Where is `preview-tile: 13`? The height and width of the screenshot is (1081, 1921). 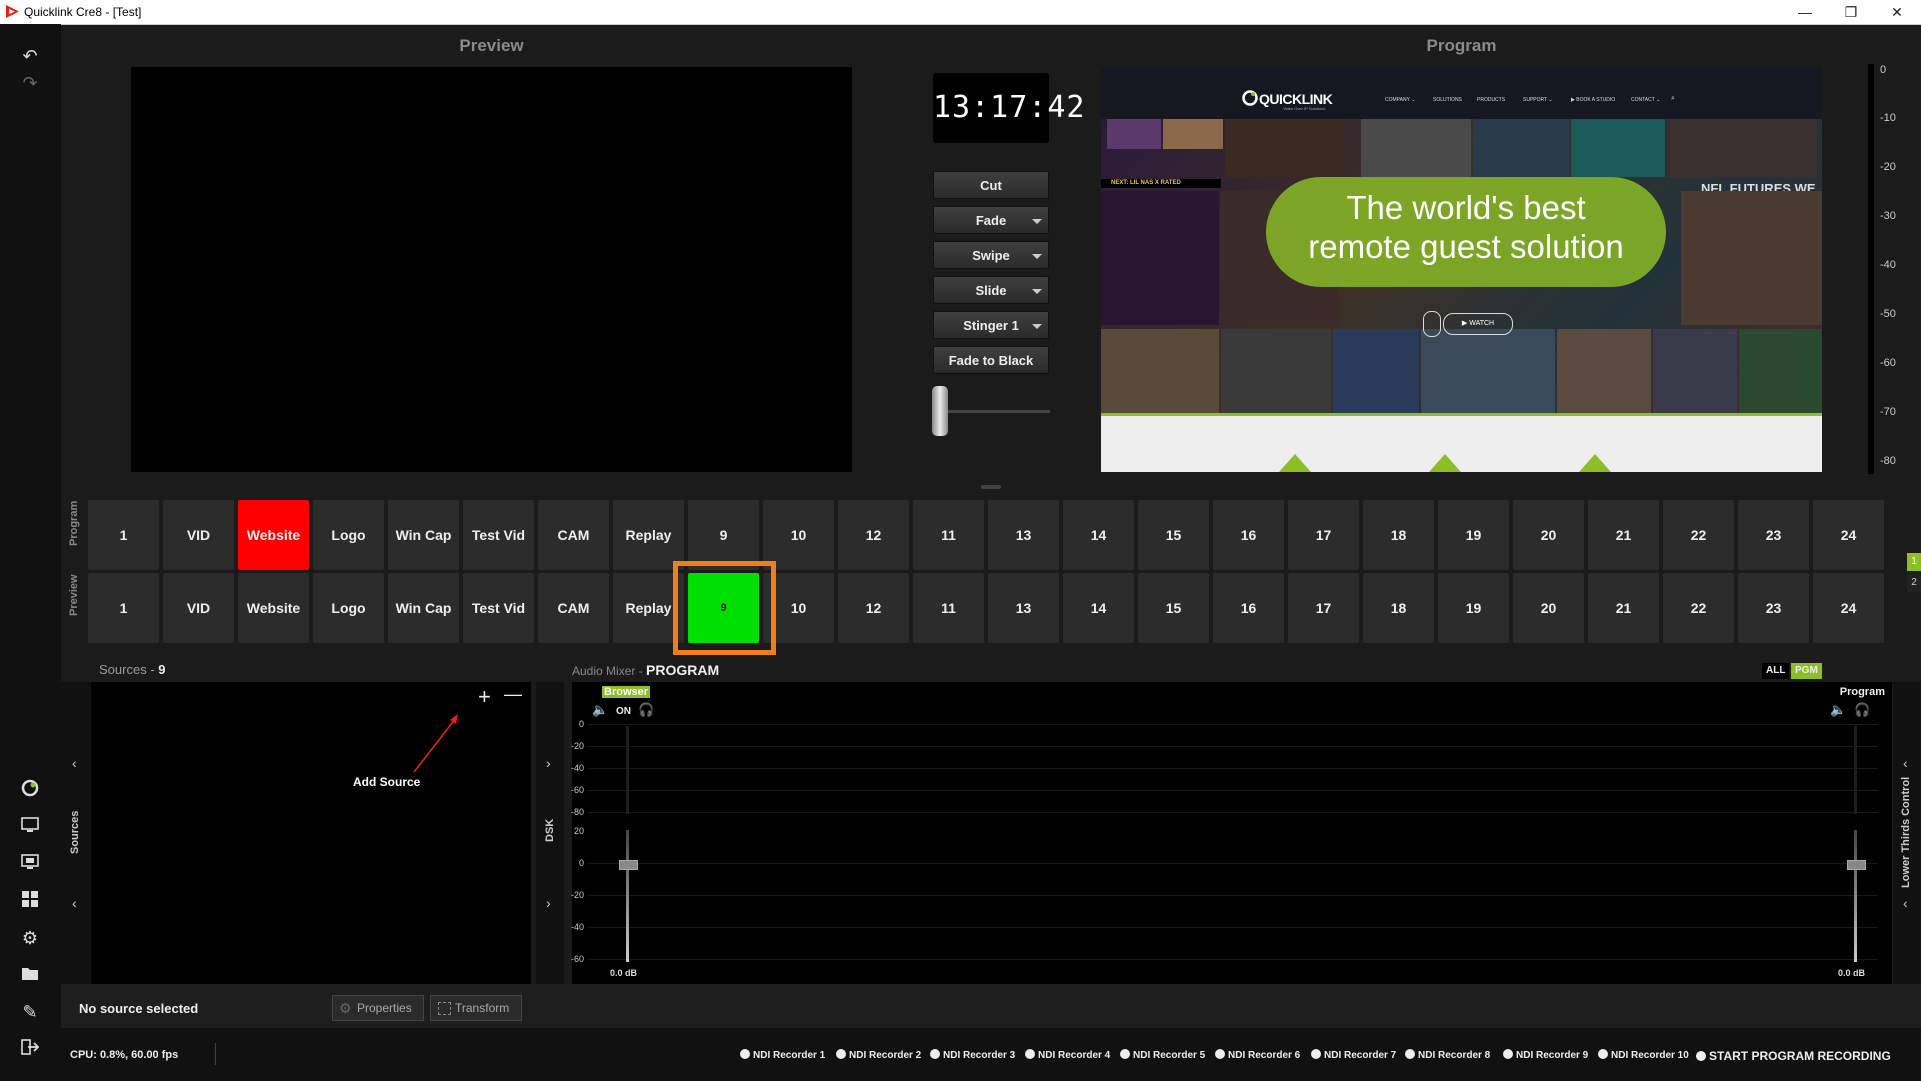
preview-tile: 13 is located at coordinates (1023, 608).